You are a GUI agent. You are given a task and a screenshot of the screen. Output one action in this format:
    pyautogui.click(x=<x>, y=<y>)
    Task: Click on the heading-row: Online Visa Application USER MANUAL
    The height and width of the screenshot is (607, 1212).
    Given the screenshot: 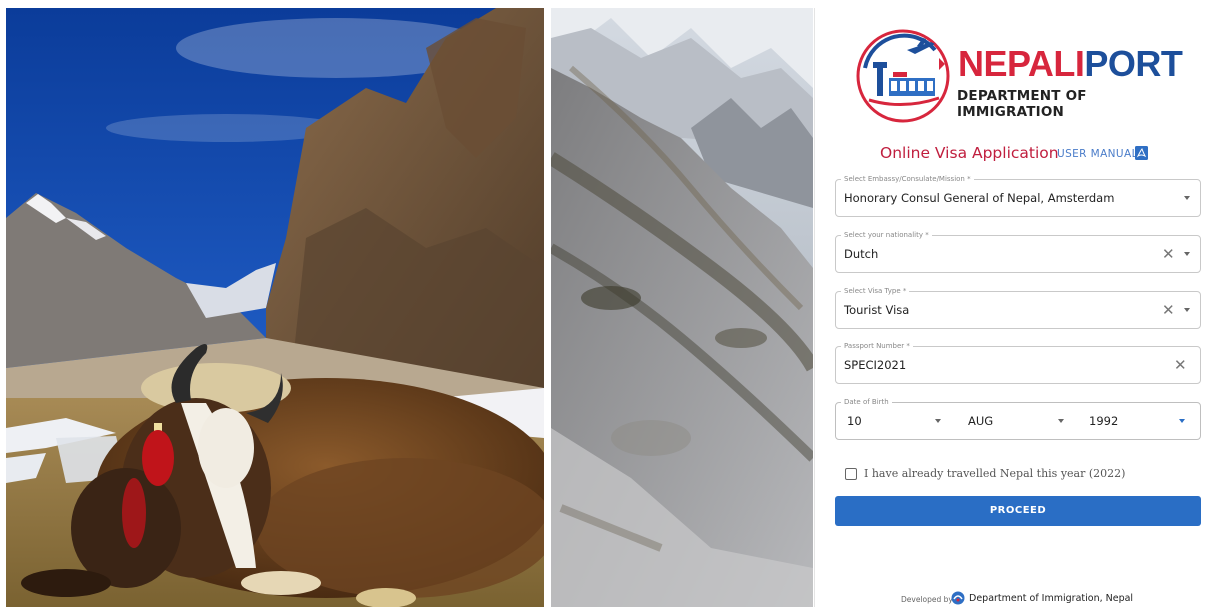 What is the action you would take?
    pyautogui.click(x=1030, y=155)
    